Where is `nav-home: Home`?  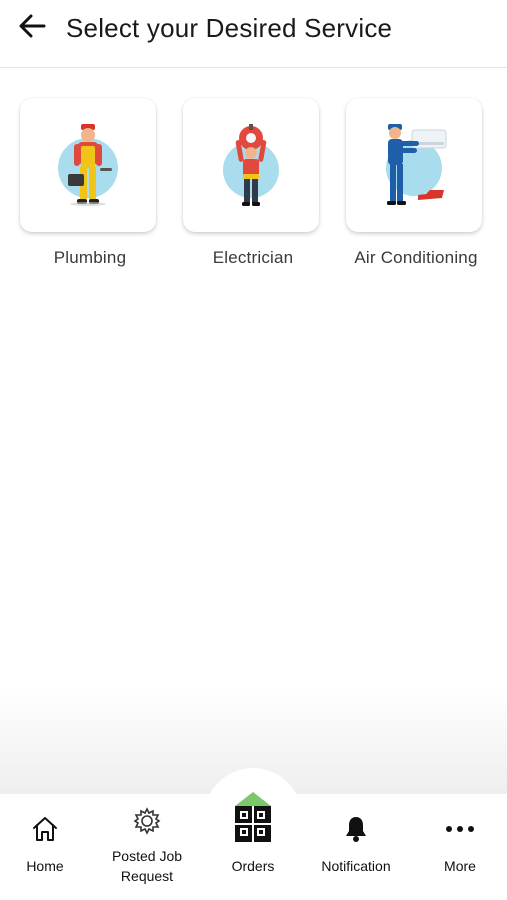 nav-home: Home is located at coordinates (45, 844).